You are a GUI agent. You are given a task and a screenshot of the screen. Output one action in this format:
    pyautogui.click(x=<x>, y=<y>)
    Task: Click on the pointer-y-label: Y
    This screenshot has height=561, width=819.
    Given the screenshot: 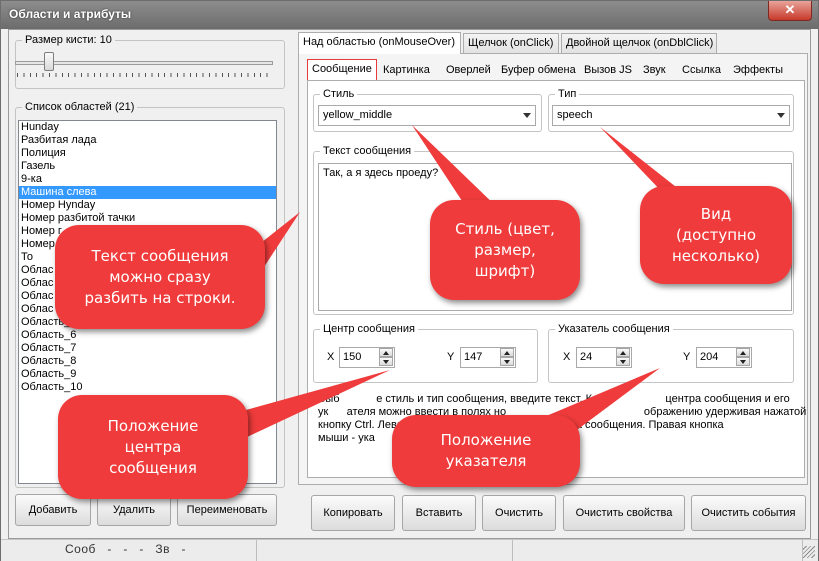 What is the action you would take?
    pyautogui.click(x=687, y=357)
    